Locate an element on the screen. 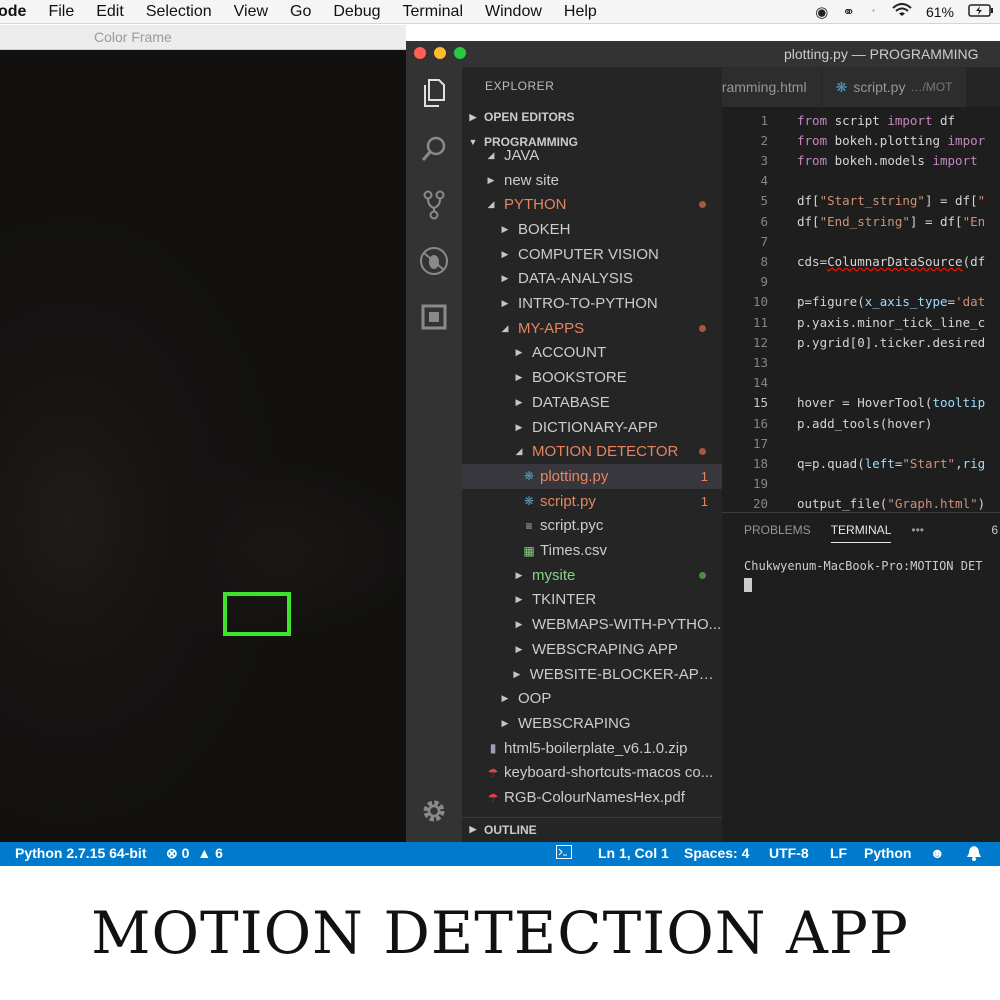 The width and height of the screenshot is (1000, 1000). feedback-smiley-icon: ☻ is located at coordinates (937, 853).